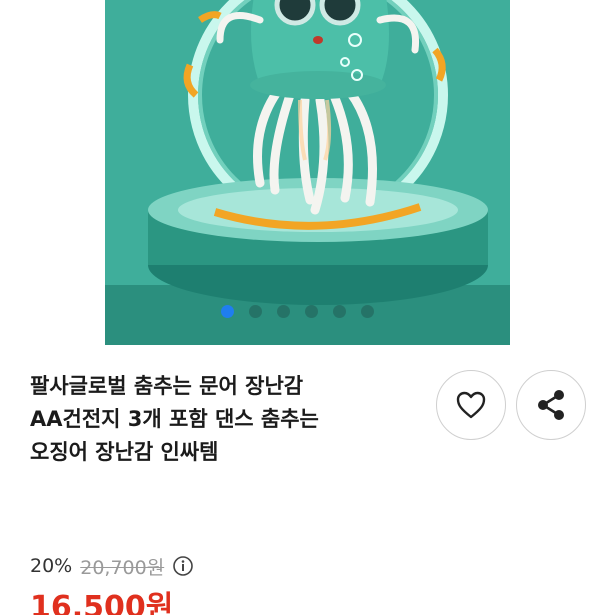 The height and width of the screenshot is (615, 615). I want to click on product-title-line: AA건전지 3개 포함 댄스 춤추는, so click(174, 419).